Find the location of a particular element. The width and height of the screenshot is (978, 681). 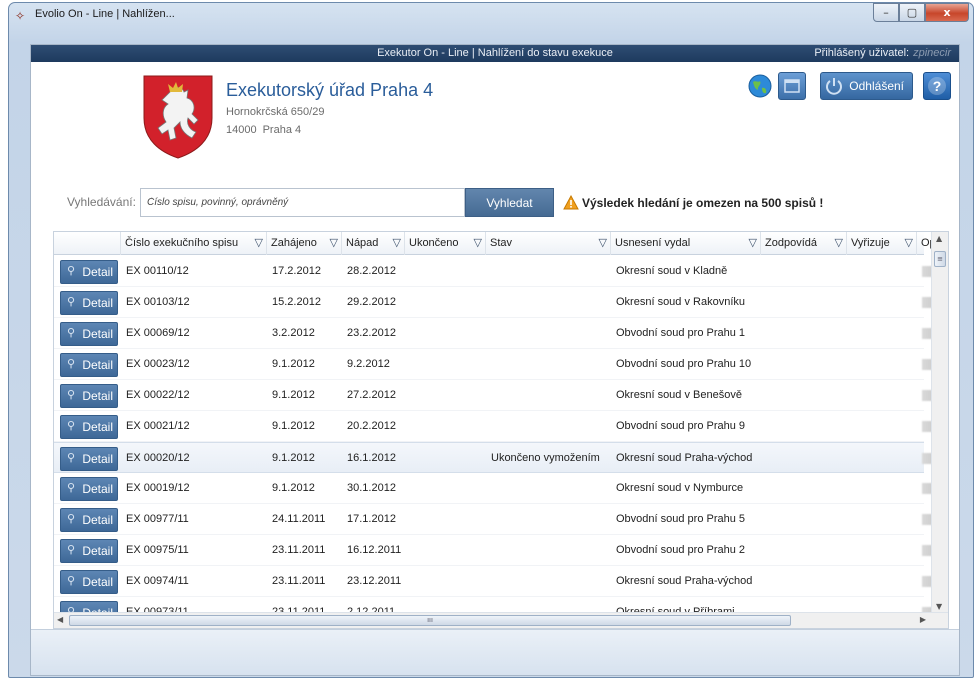

column-header-zodpovida: Zodpovídá ▽ is located at coordinates (804, 243).